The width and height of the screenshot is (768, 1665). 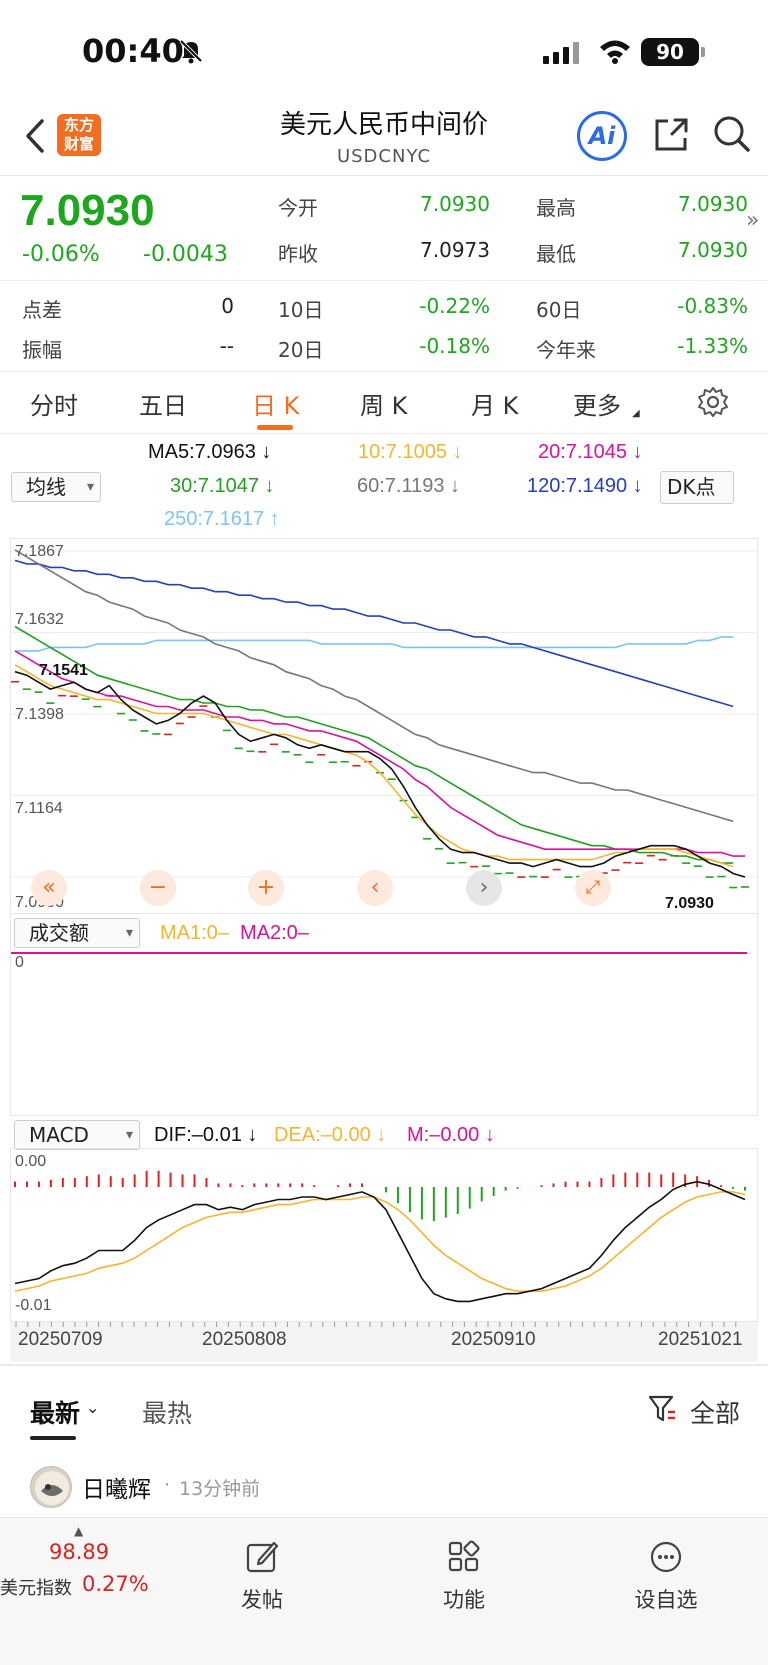 I want to click on ytd-label: 今年来, so click(x=566, y=350).